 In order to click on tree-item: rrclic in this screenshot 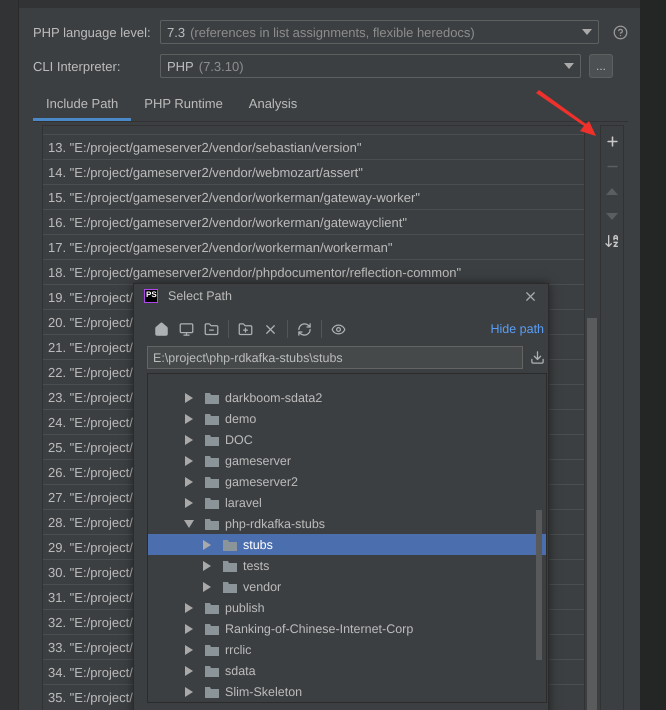, I will do `click(347, 649)`.